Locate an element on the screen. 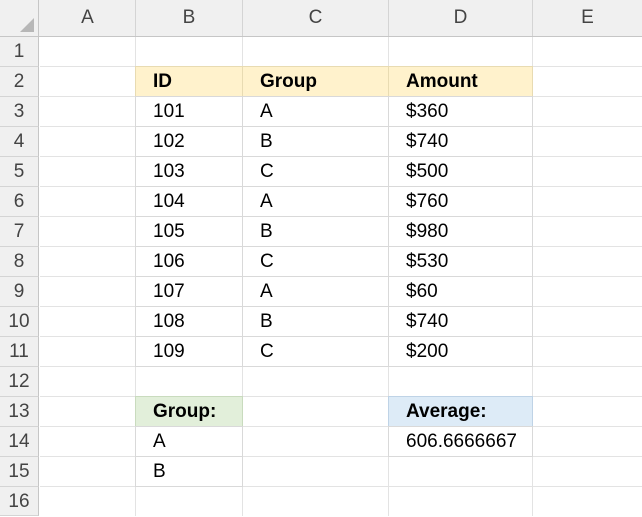 The image size is (642, 517). criteria-value: B is located at coordinates (189, 471).